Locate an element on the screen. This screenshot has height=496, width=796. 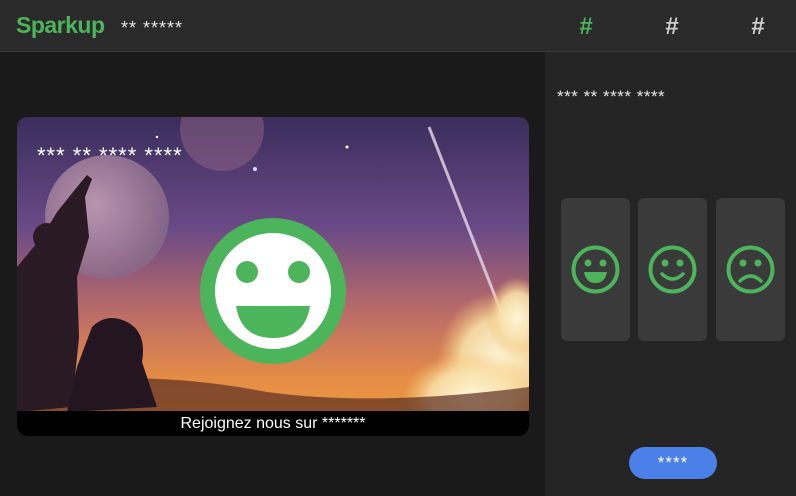
submit-button: **** is located at coordinates (673, 463).